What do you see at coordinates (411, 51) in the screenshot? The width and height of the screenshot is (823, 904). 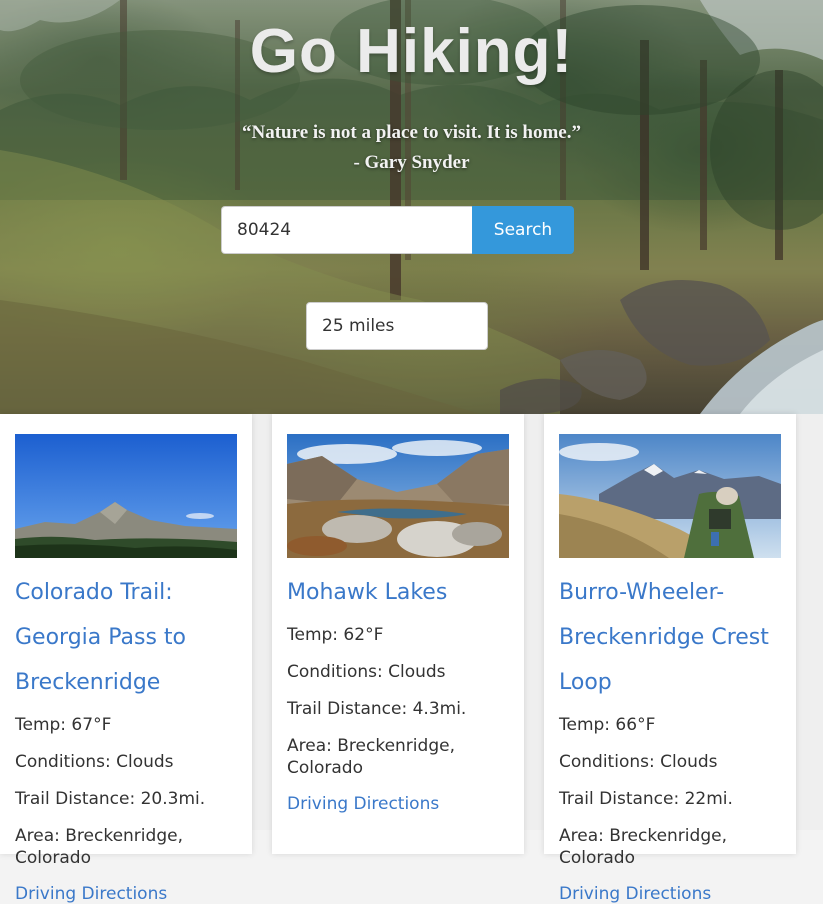 I see `page-title: Go Hiking!` at bounding box center [411, 51].